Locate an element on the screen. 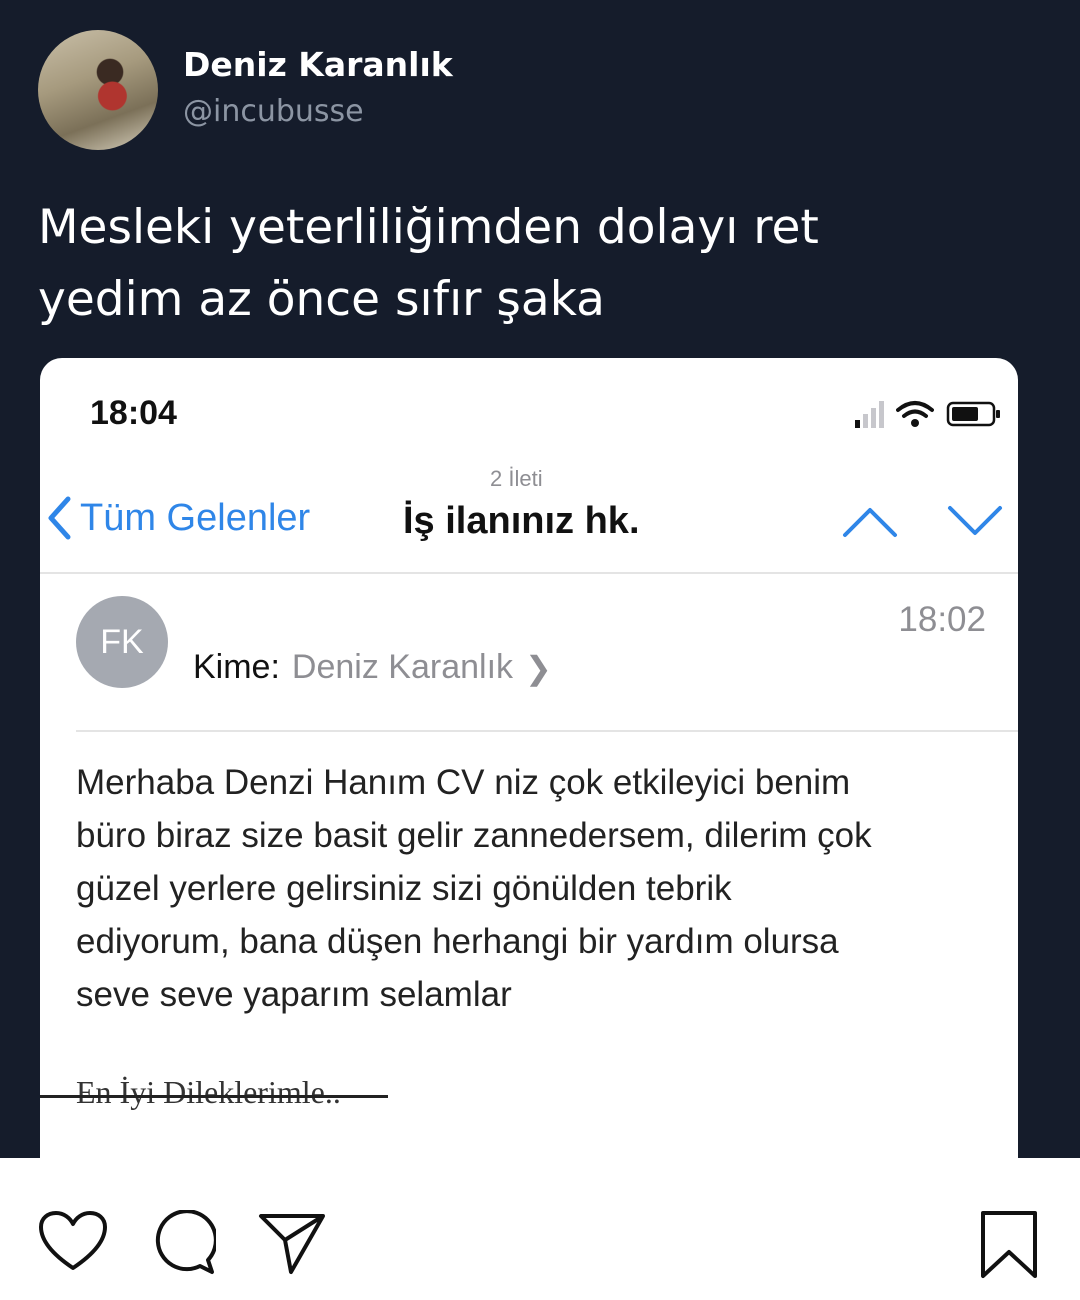 This screenshot has width=1080, height=1300. bookmark-icon is located at coordinates (1009, 1245).